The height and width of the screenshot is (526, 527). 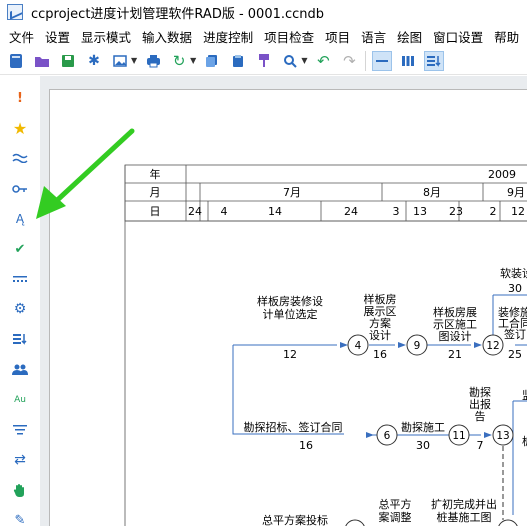 What do you see at coordinates (42, 61) in the screenshot?
I see `open-folder-icon` at bounding box center [42, 61].